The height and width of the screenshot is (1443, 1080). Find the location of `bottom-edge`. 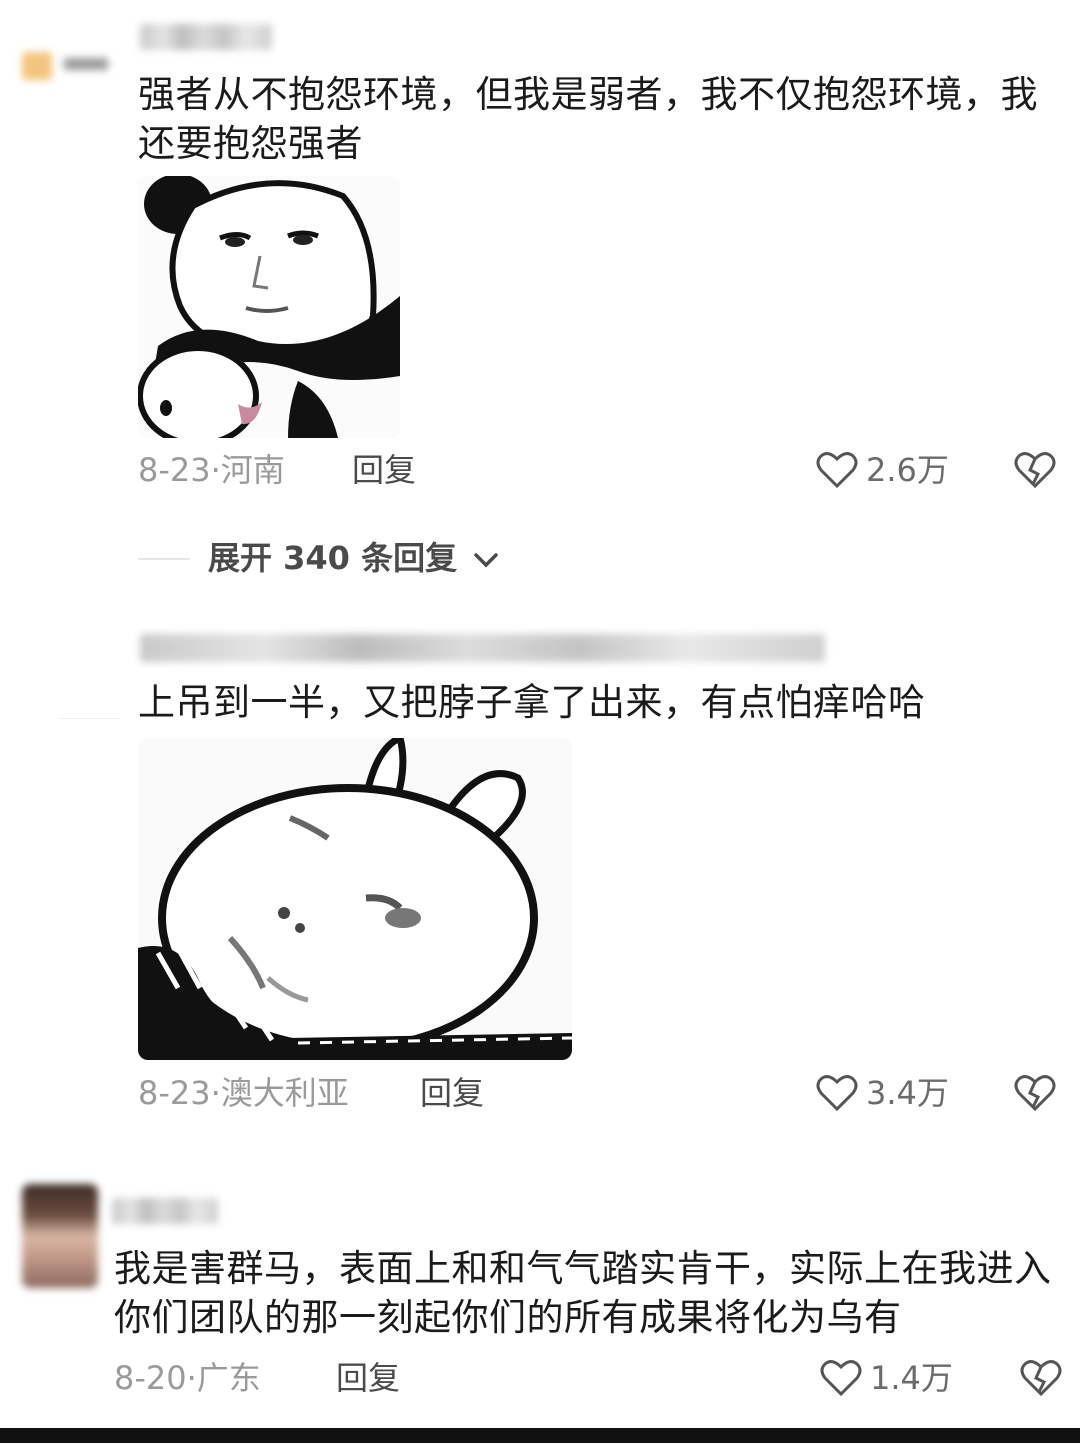

bottom-edge is located at coordinates (540, 1435).